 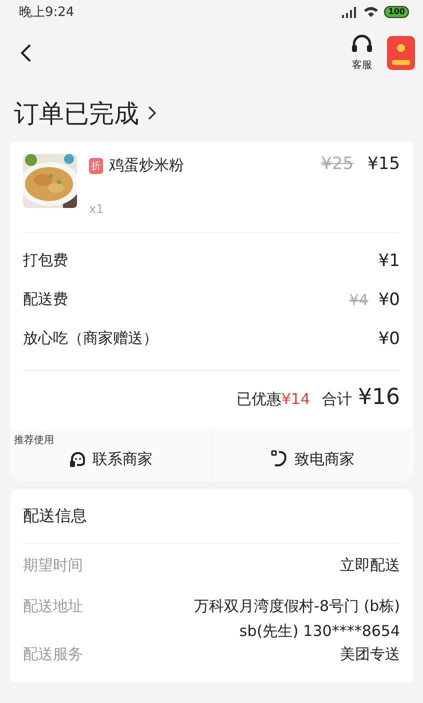 What do you see at coordinates (96, 166) in the screenshot?
I see `discount-tag: 折` at bounding box center [96, 166].